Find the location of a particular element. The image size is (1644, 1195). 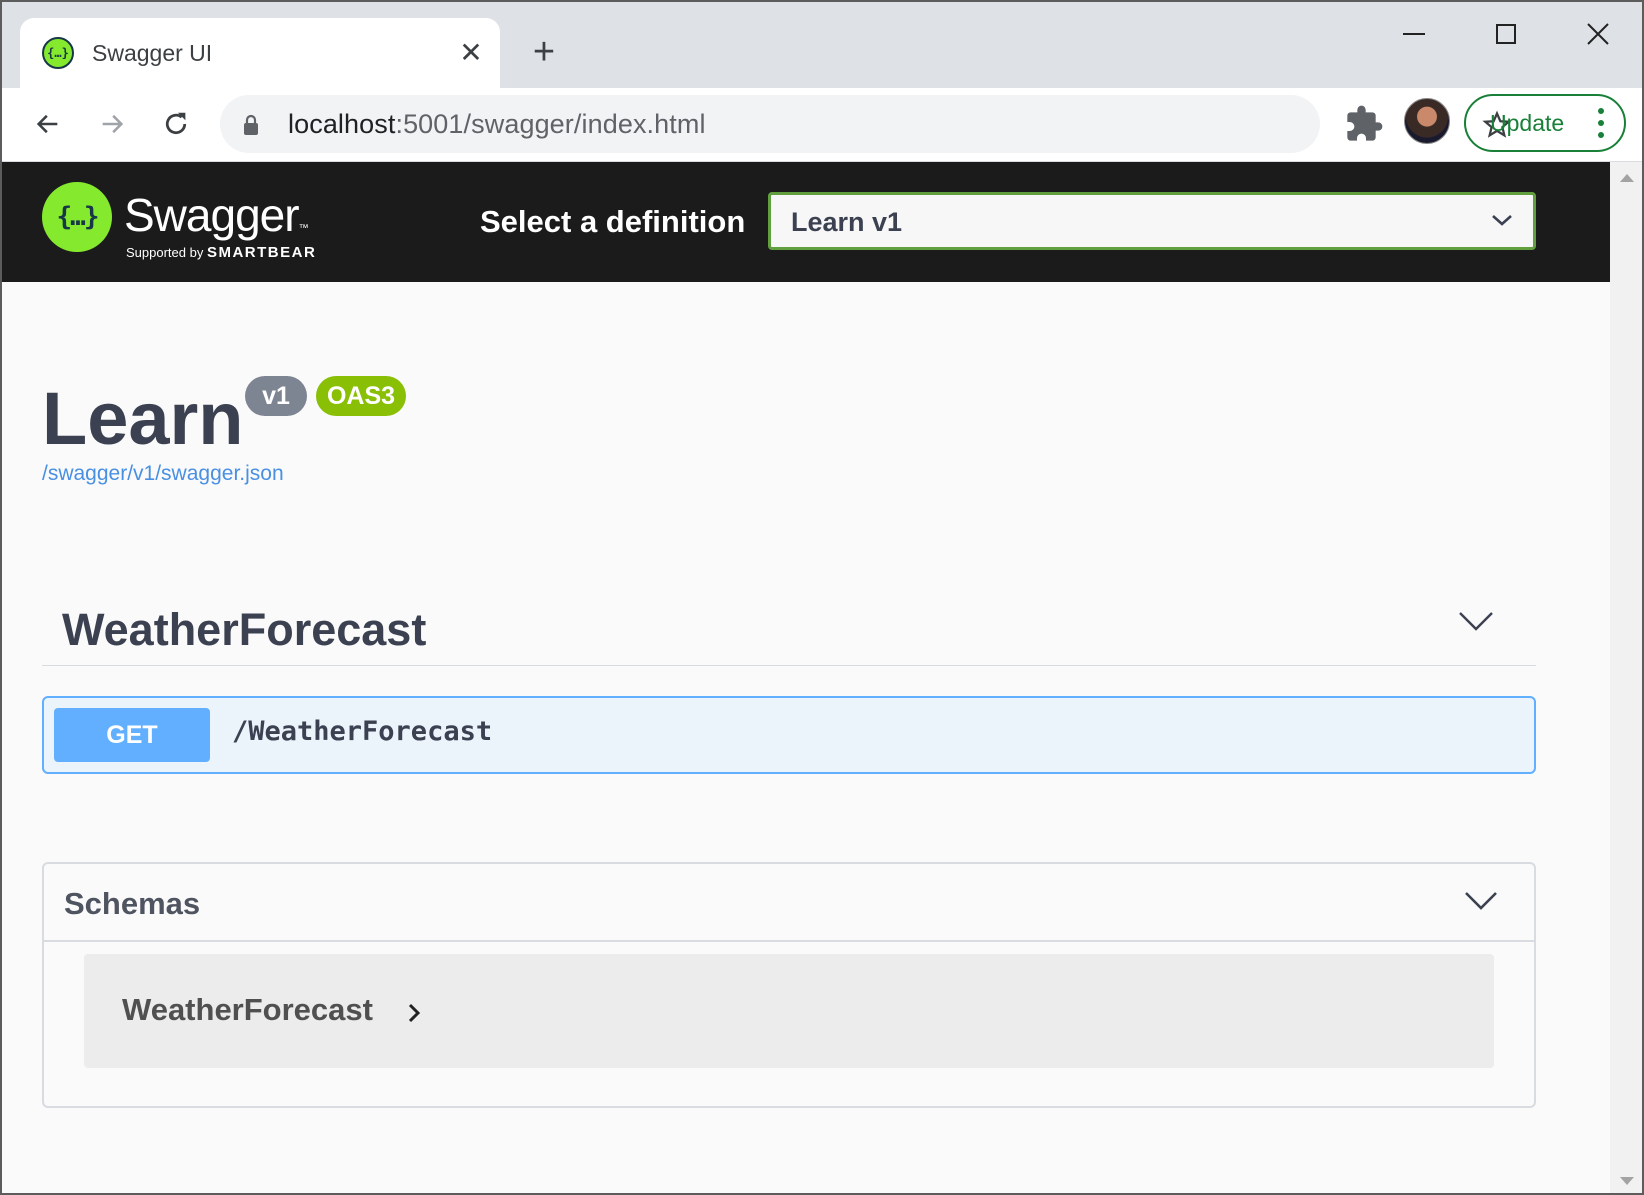

chevron-right-icon is located at coordinates (414, 1013).